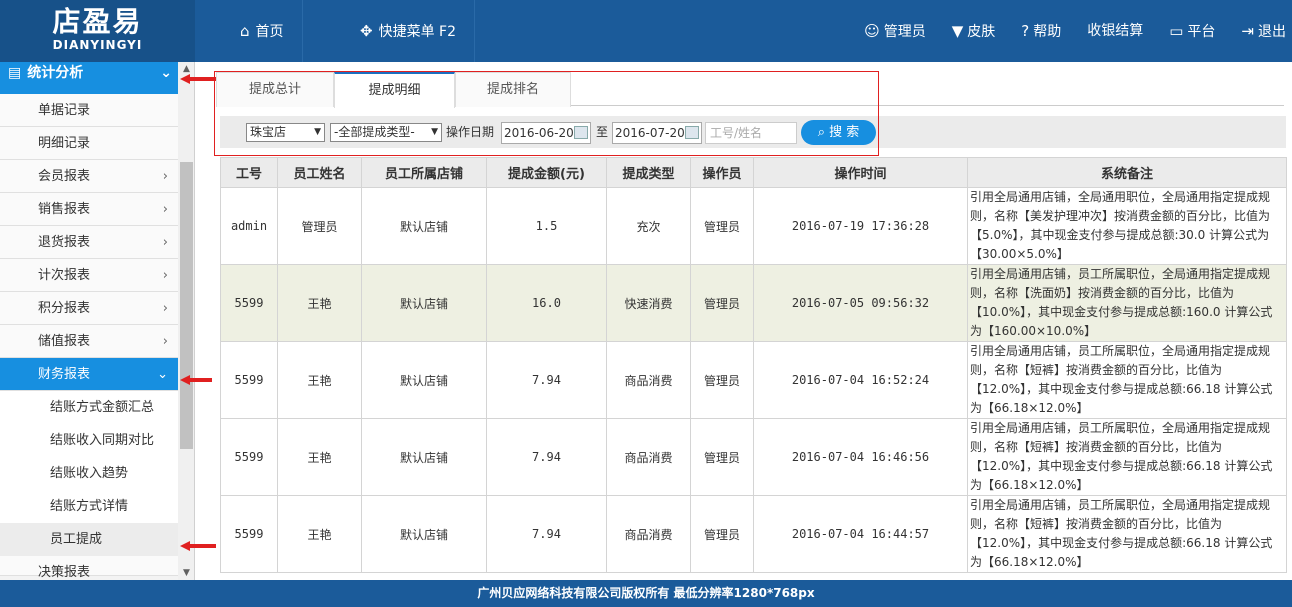 The height and width of the screenshot is (607, 1292). I want to click on sidebar-item-label: 决策报表, so click(64, 572).